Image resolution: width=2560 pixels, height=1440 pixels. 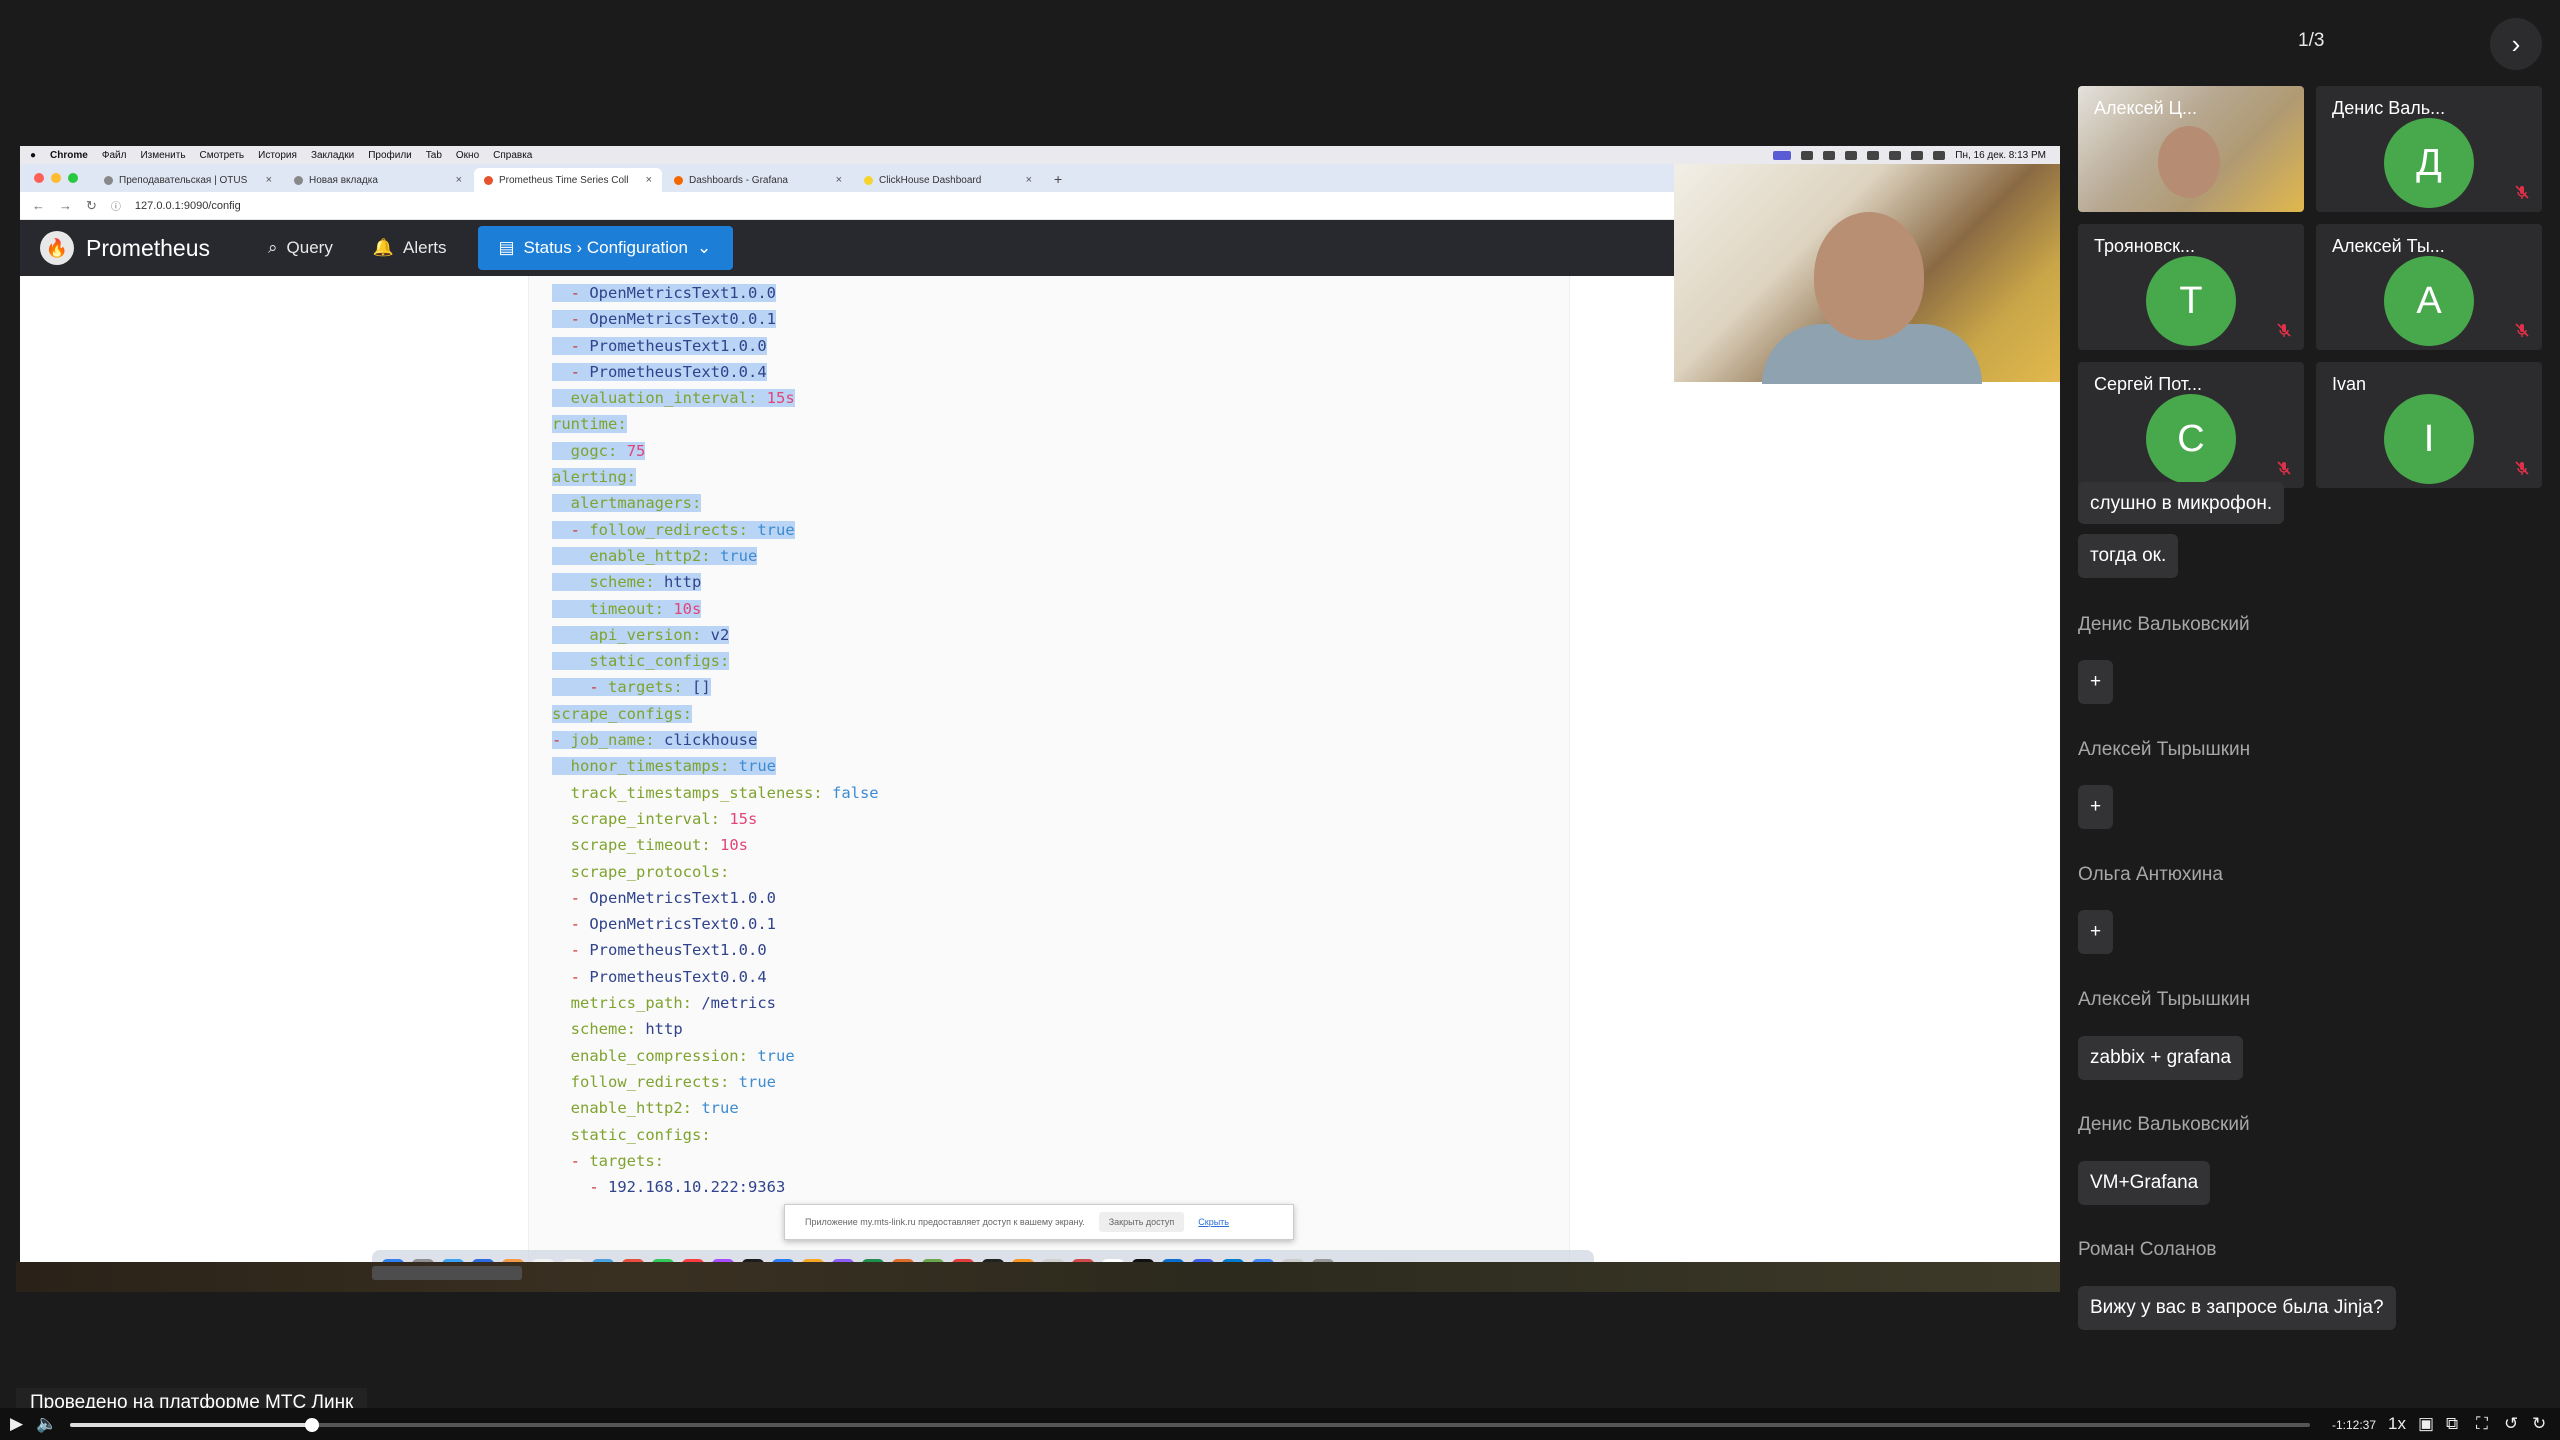 What do you see at coordinates (2426, 1424) in the screenshot?
I see `pip-icon: ▣` at bounding box center [2426, 1424].